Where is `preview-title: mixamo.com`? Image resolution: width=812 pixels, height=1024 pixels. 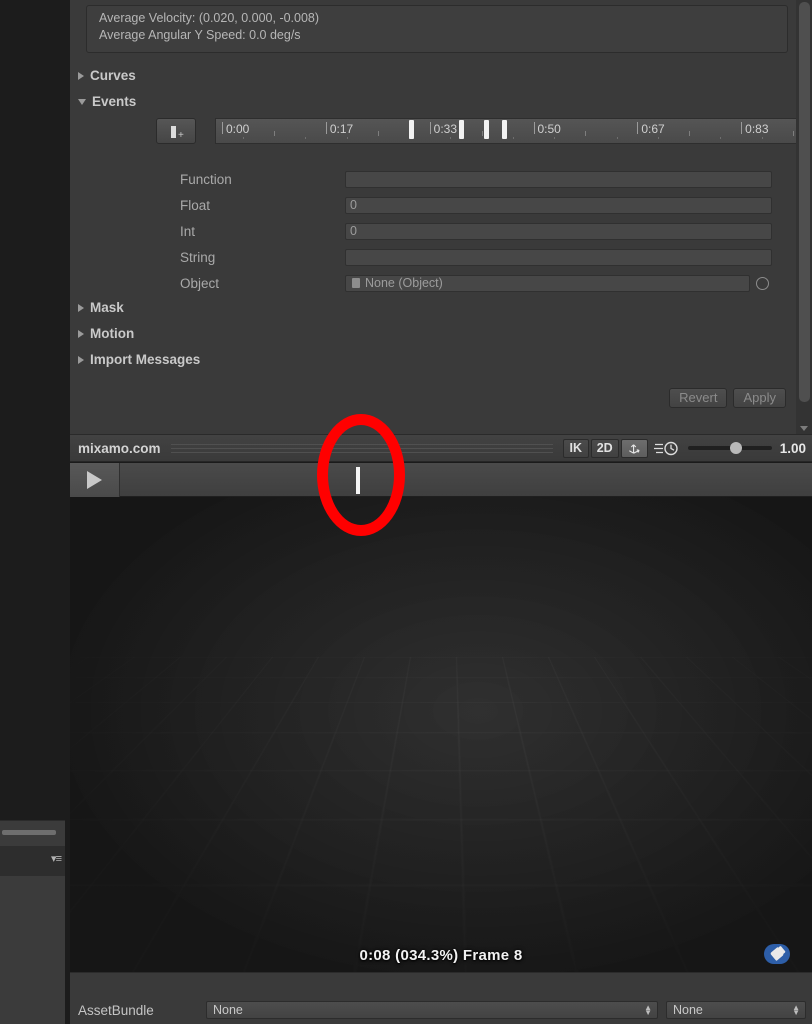 preview-title: mixamo.com is located at coordinates (119, 448).